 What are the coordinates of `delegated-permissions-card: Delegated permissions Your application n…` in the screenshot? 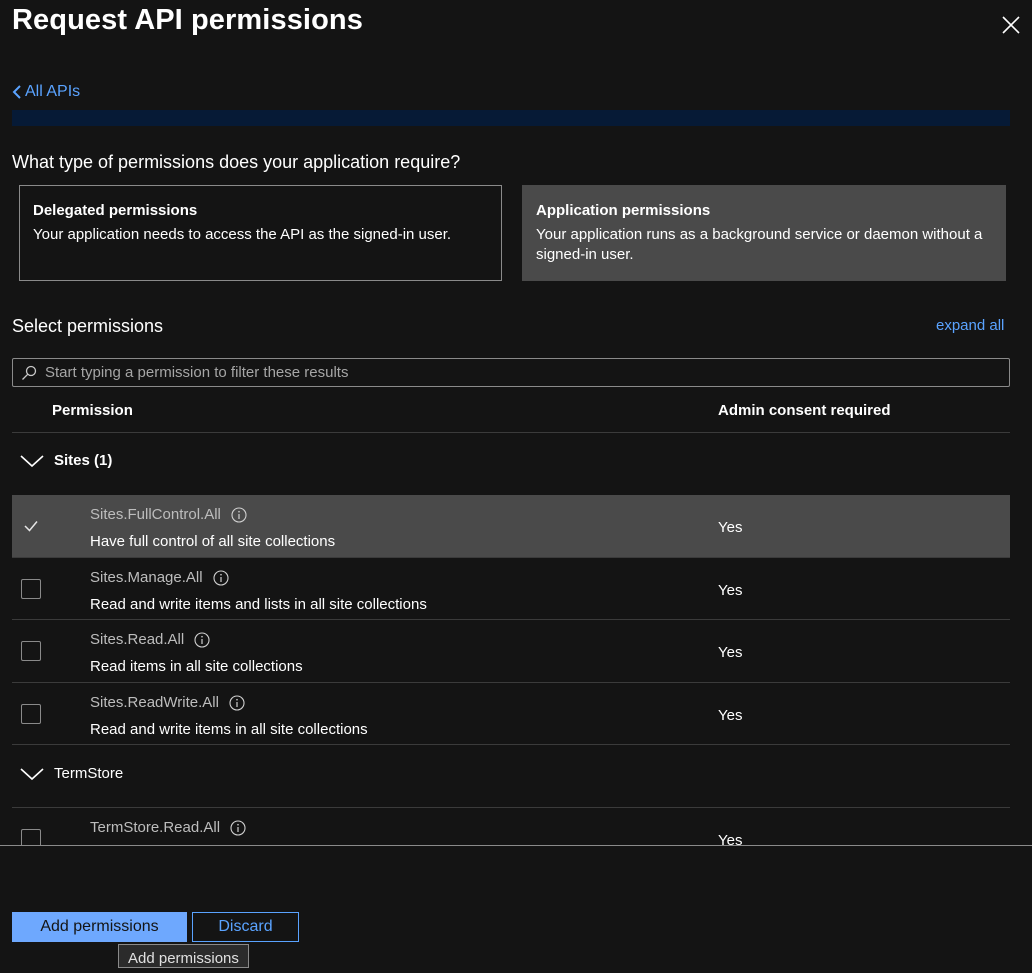 It's located at (260, 233).